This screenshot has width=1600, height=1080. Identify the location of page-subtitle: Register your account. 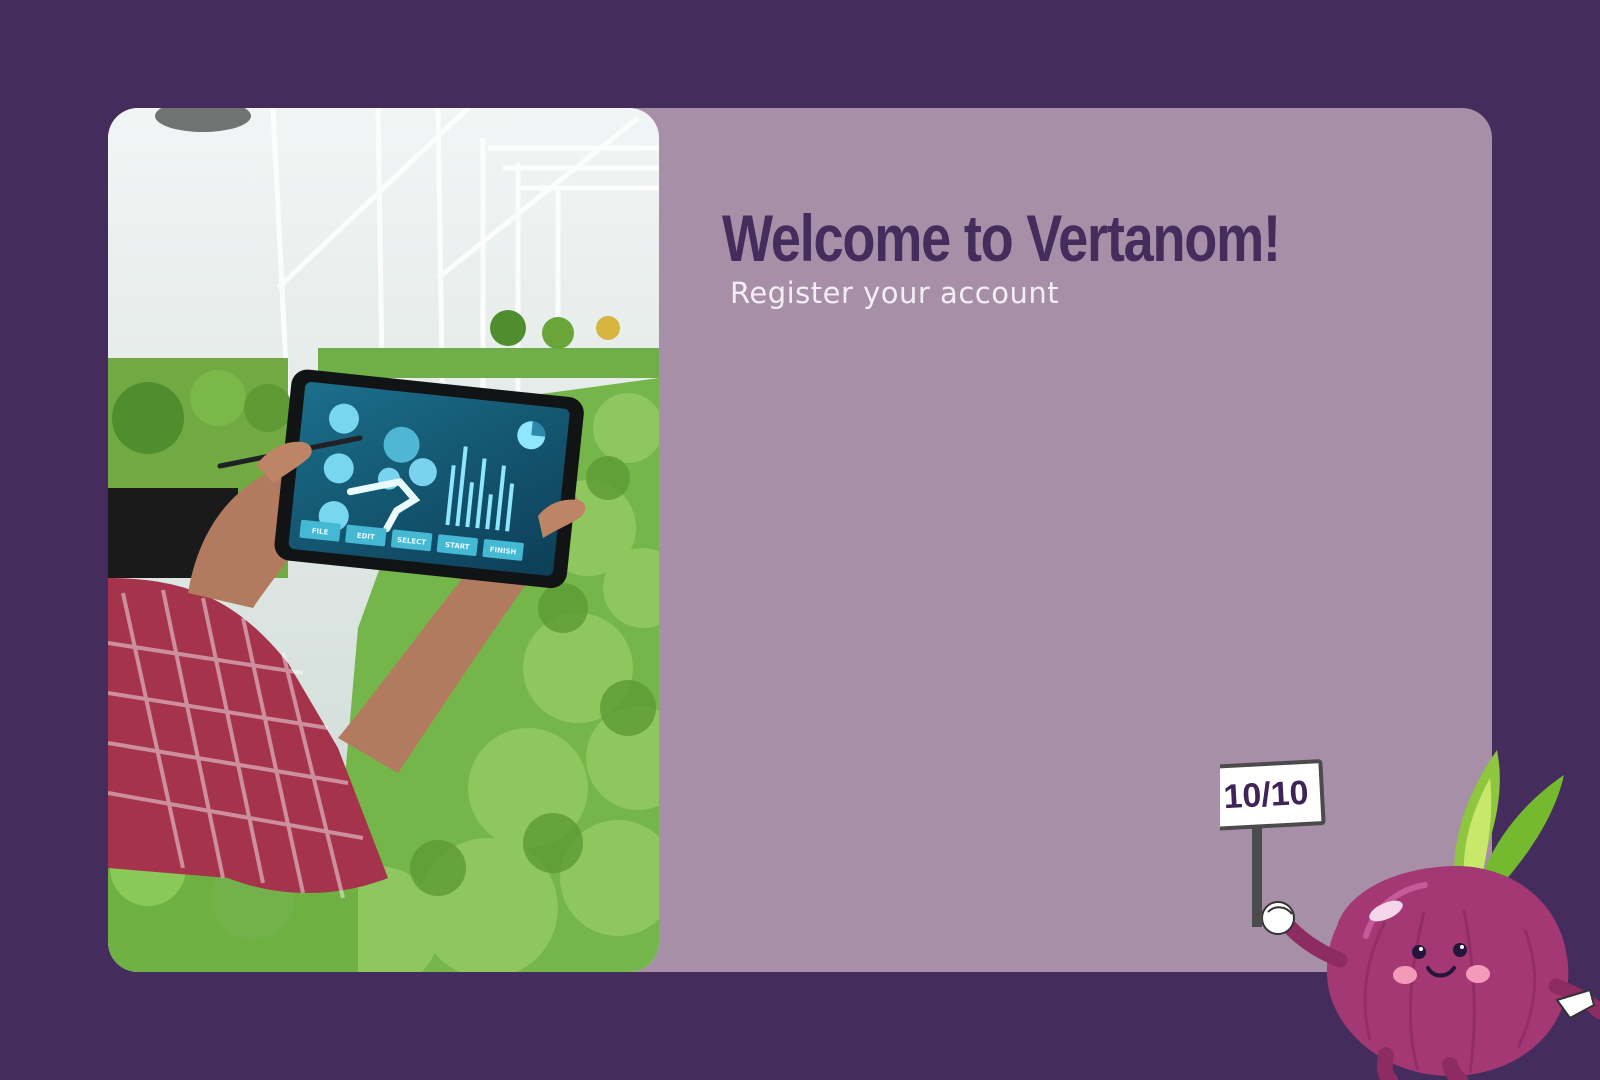
(895, 293).